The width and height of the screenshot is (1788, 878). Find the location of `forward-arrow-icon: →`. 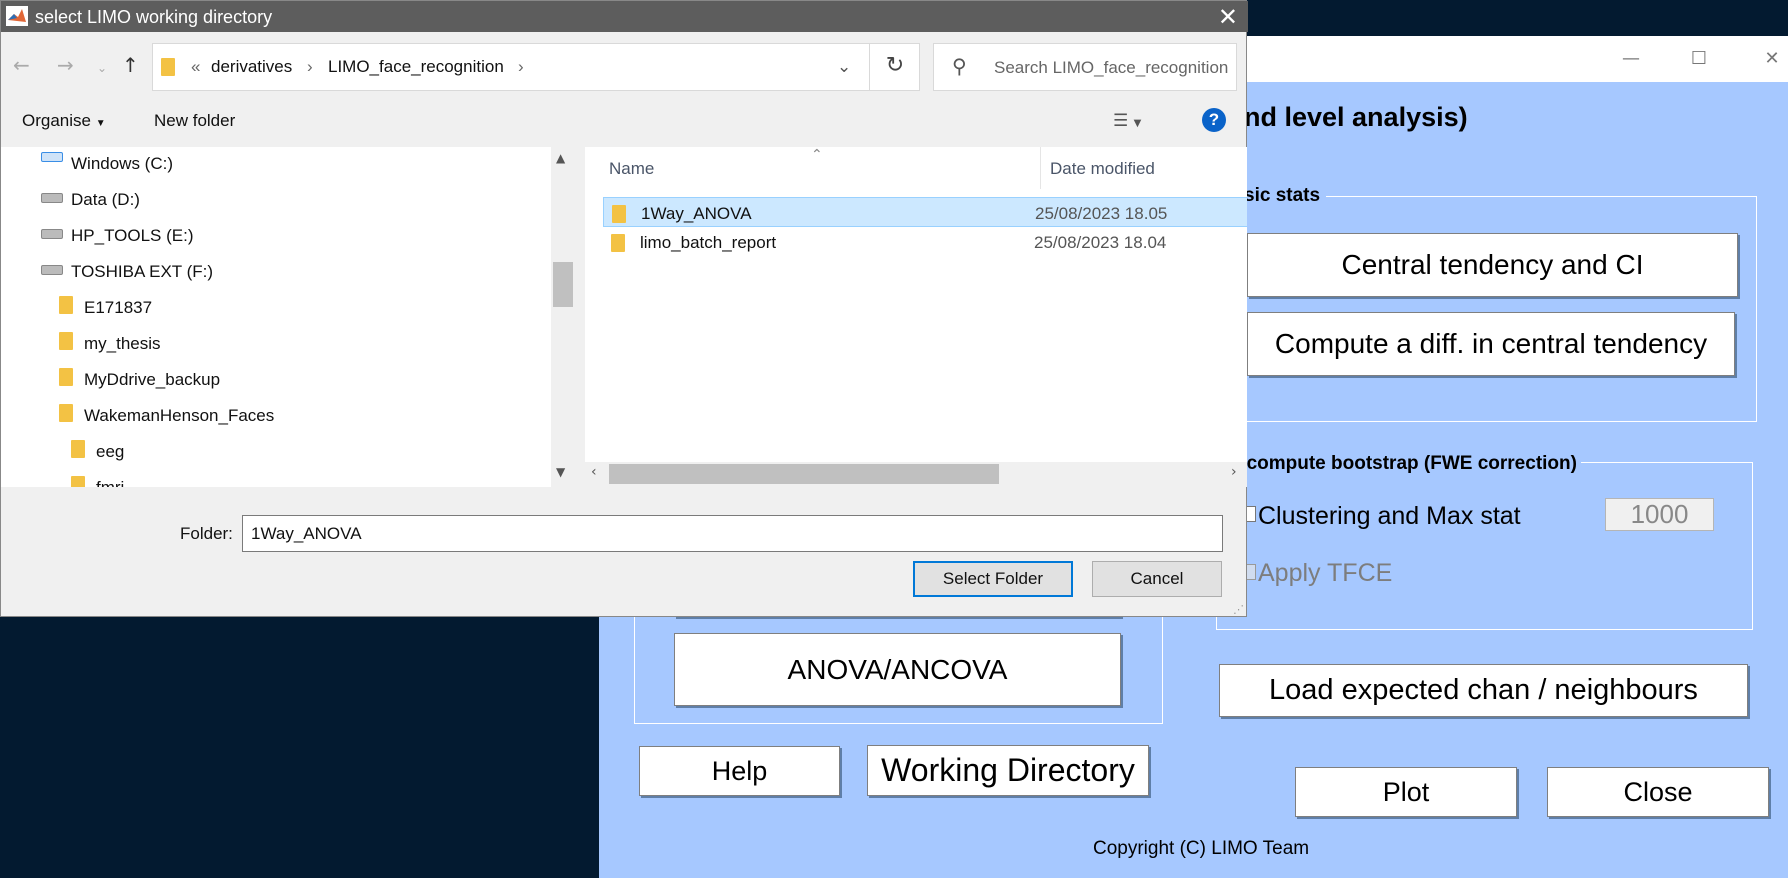

forward-arrow-icon: → is located at coordinates (65, 65).